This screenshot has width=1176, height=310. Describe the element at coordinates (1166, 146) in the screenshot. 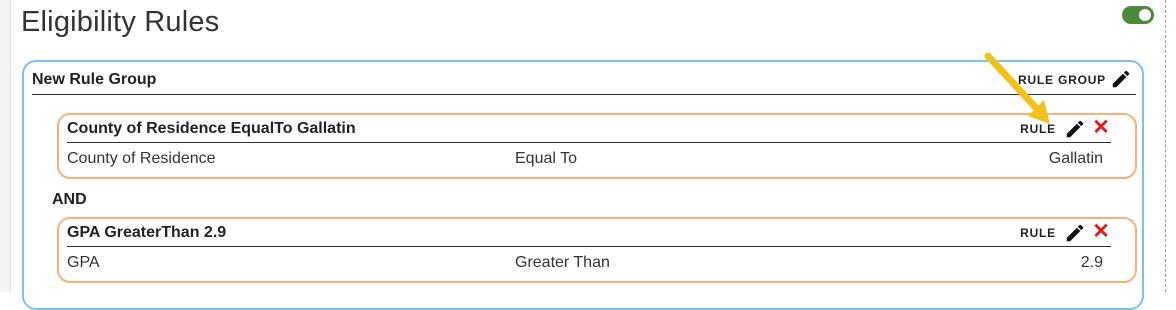

I see `dashed-divider` at that location.